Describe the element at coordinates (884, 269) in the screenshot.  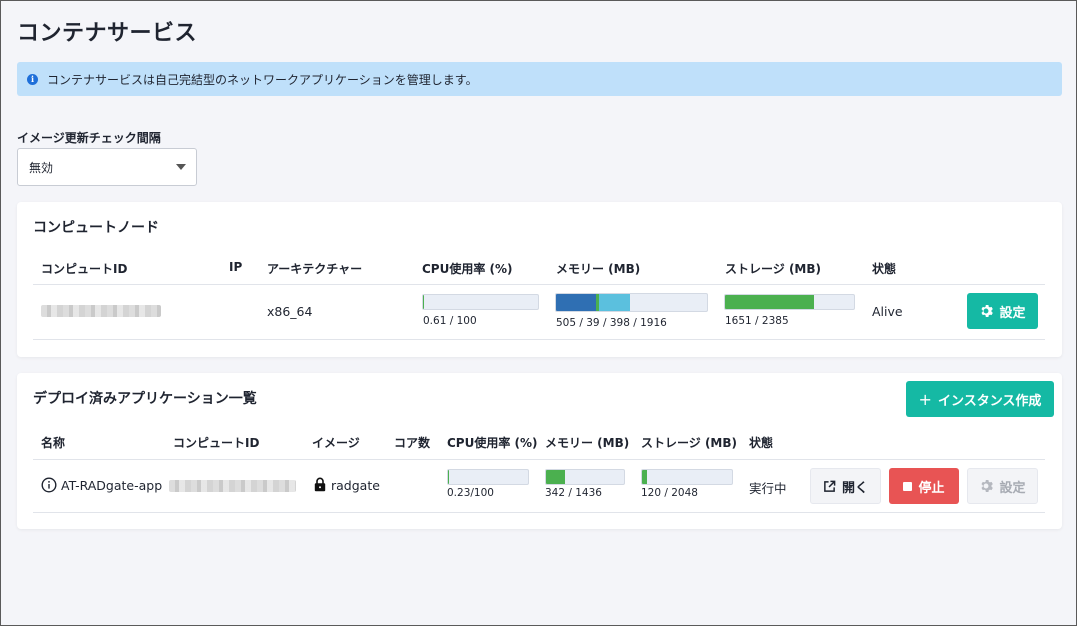
I see `col-status: 状態` at that location.